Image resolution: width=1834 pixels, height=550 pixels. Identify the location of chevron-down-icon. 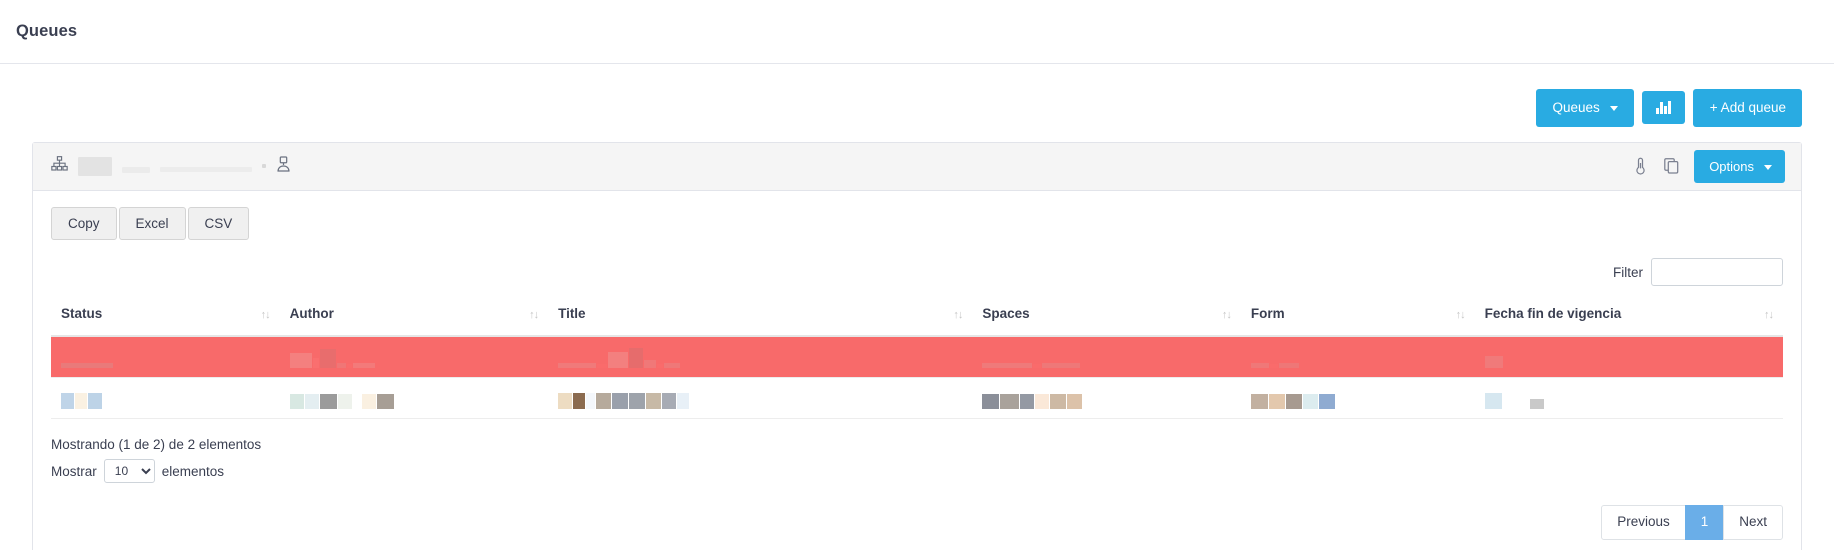
(1613, 109).